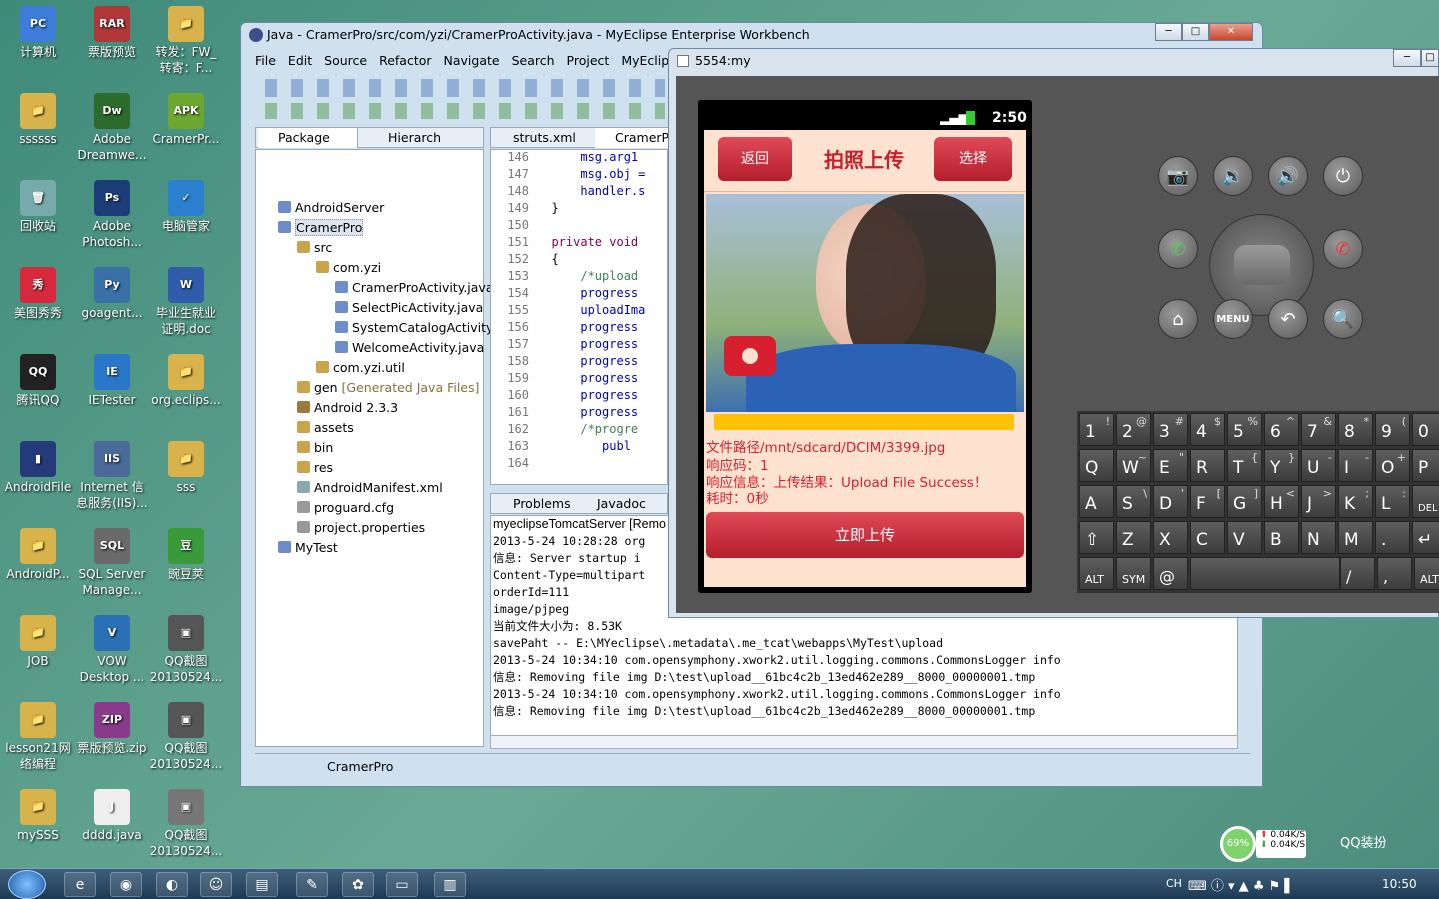  Describe the element at coordinates (38, 468) in the screenshot. I see `desktop-icon: ▮ AndroidFile` at that location.